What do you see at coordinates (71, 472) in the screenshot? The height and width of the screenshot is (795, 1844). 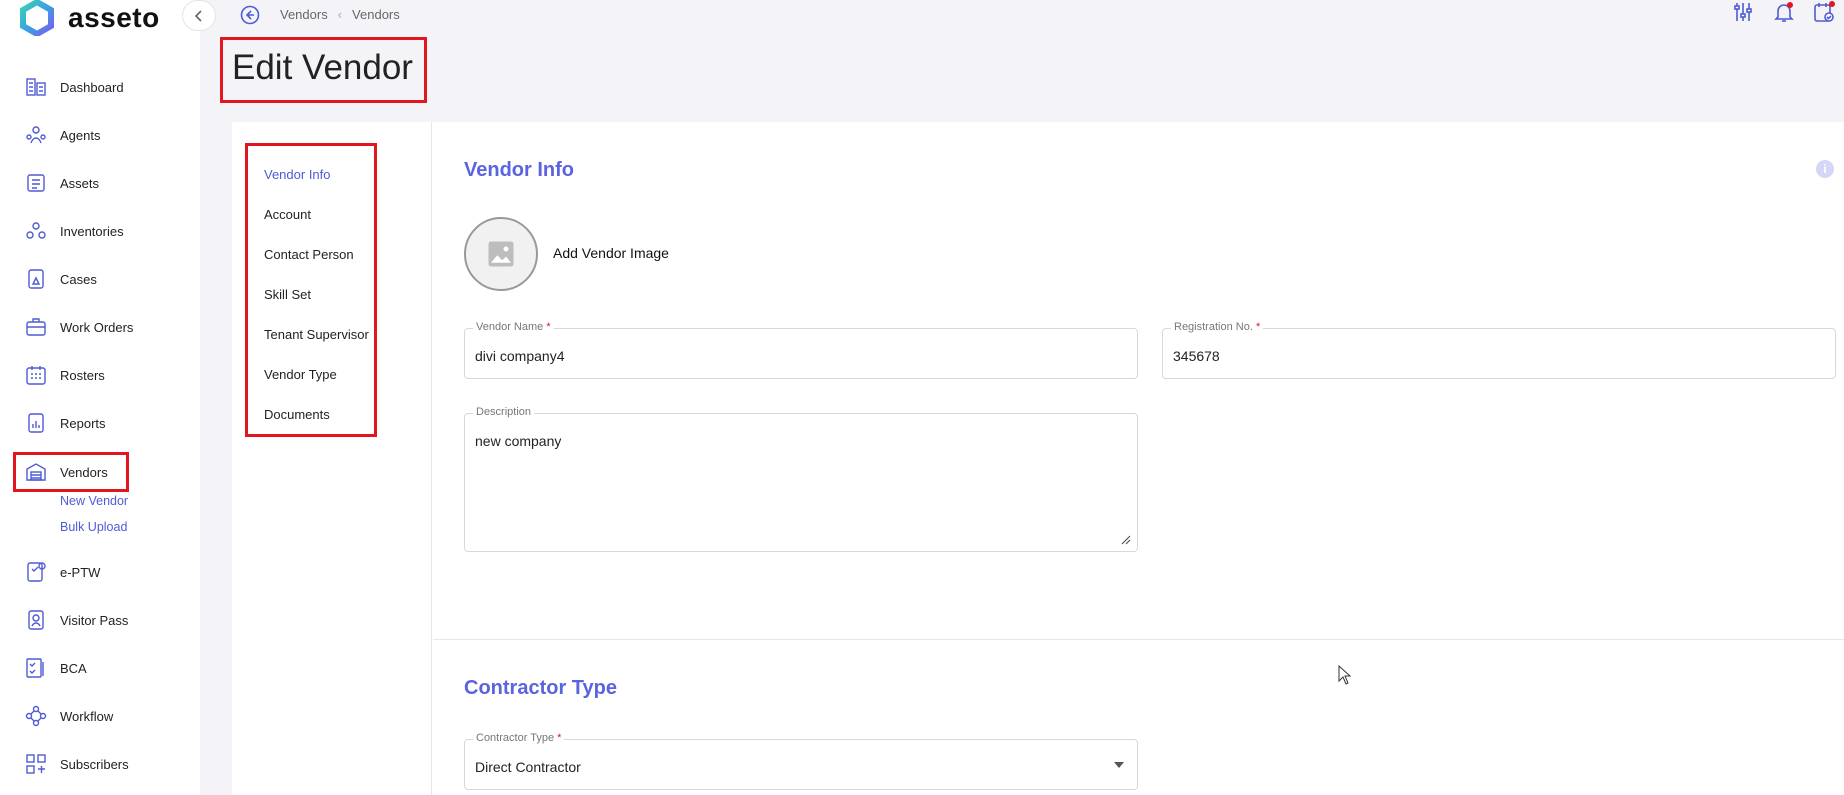 I see `vendors-highlight-box` at bounding box center [71, 472].